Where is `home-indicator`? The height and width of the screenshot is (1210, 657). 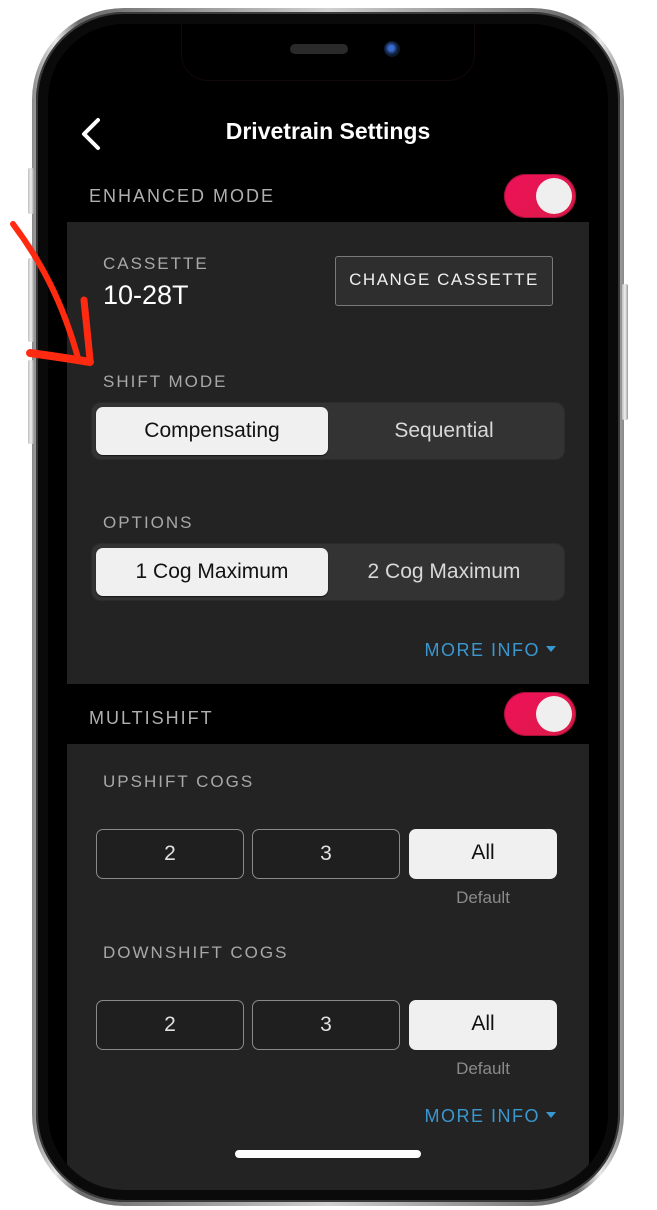 home-indicator is located at coordinates (328, 1154).